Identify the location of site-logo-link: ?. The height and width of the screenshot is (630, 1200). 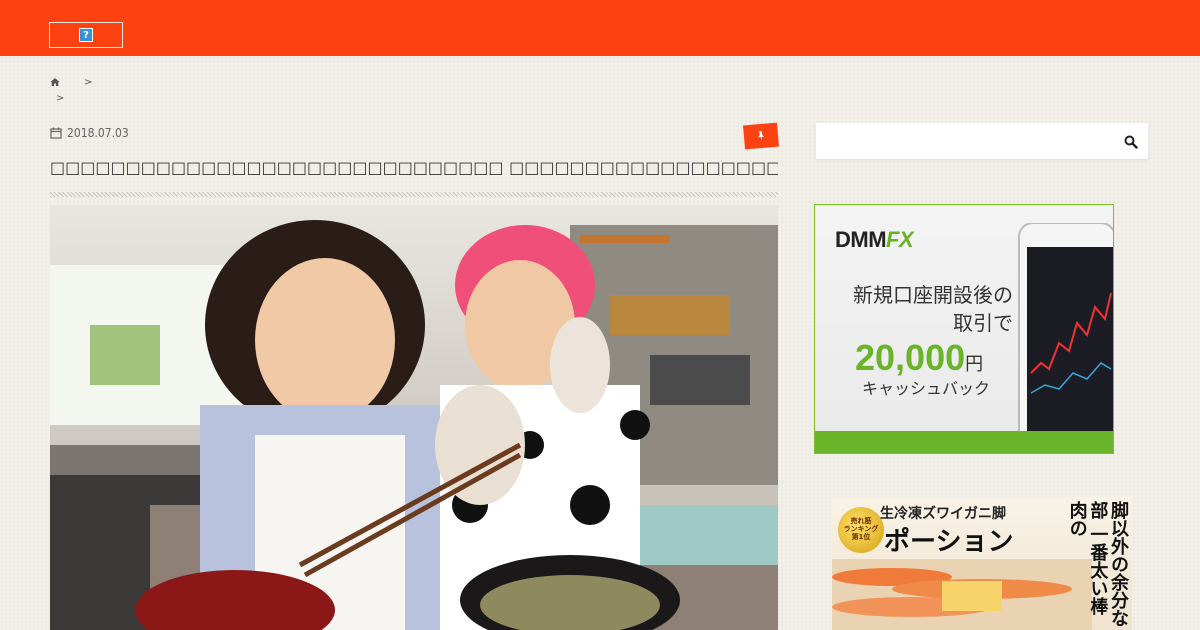
(86, 35).